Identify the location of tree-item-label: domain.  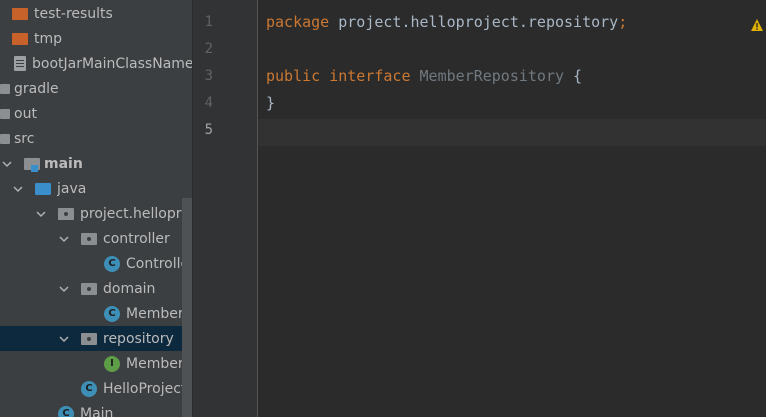
(129, 288).